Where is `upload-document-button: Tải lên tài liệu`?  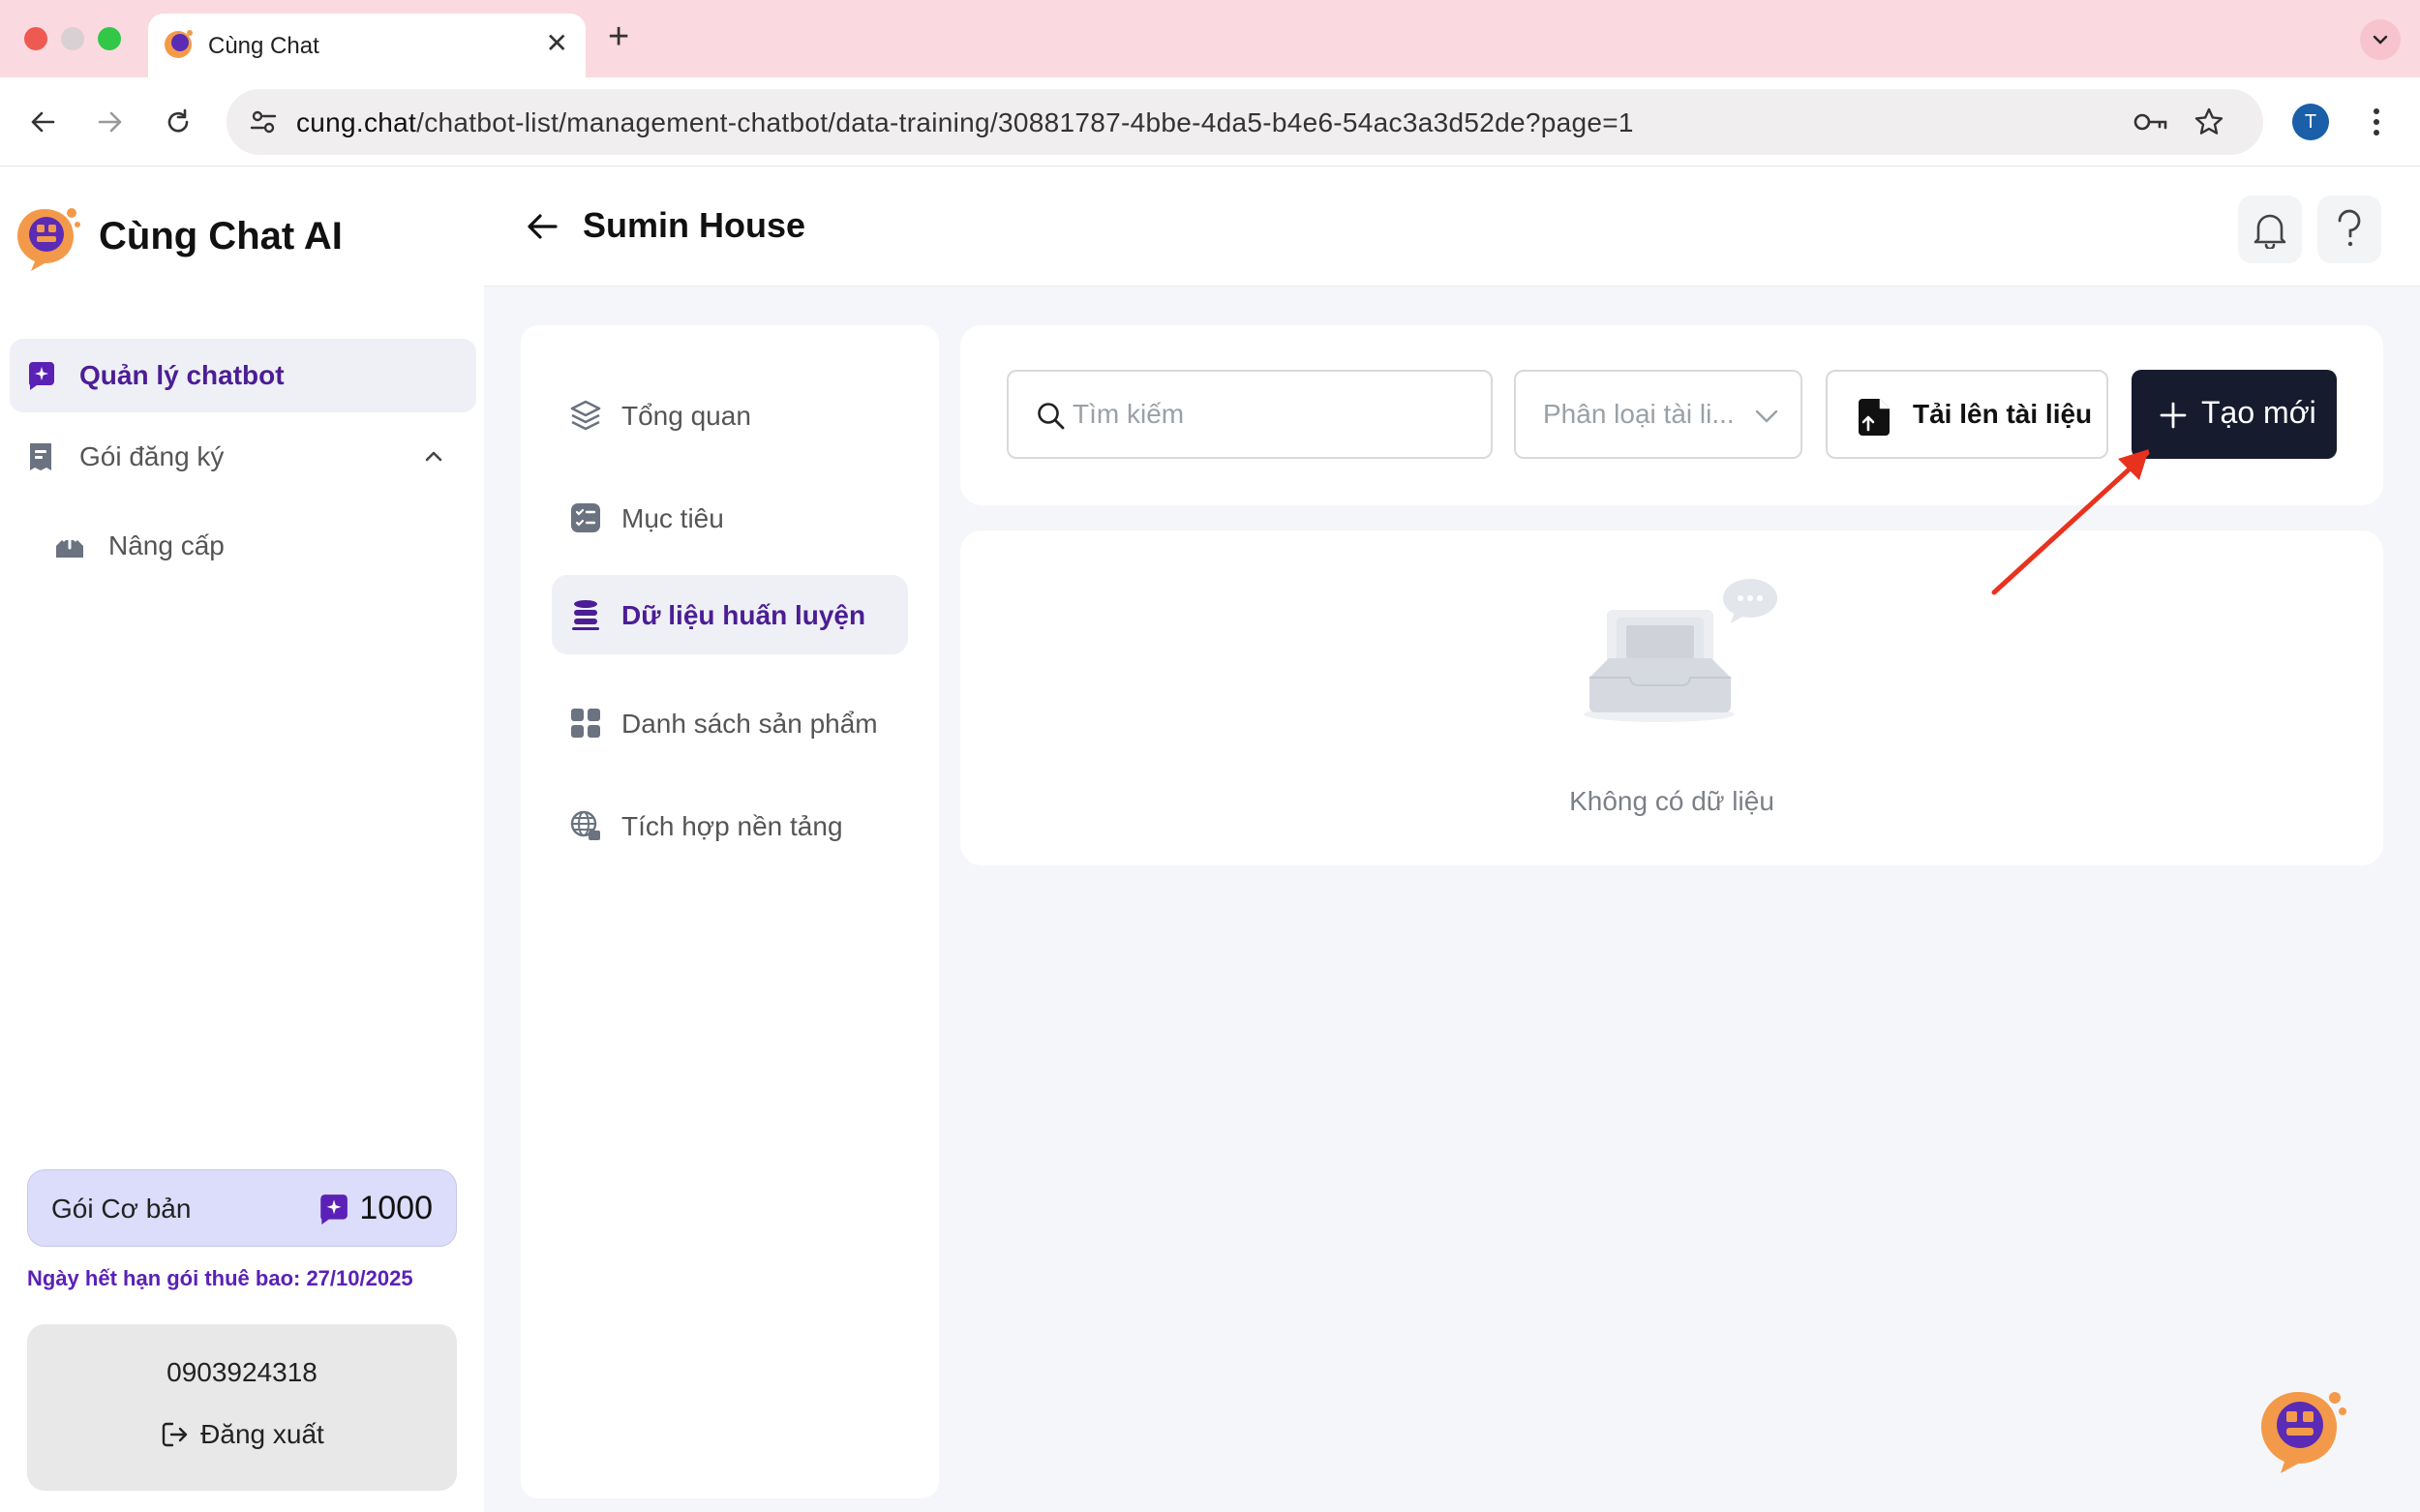
upload-document-button: Tải lên tài liệu is located at coordinates (1967, 414).